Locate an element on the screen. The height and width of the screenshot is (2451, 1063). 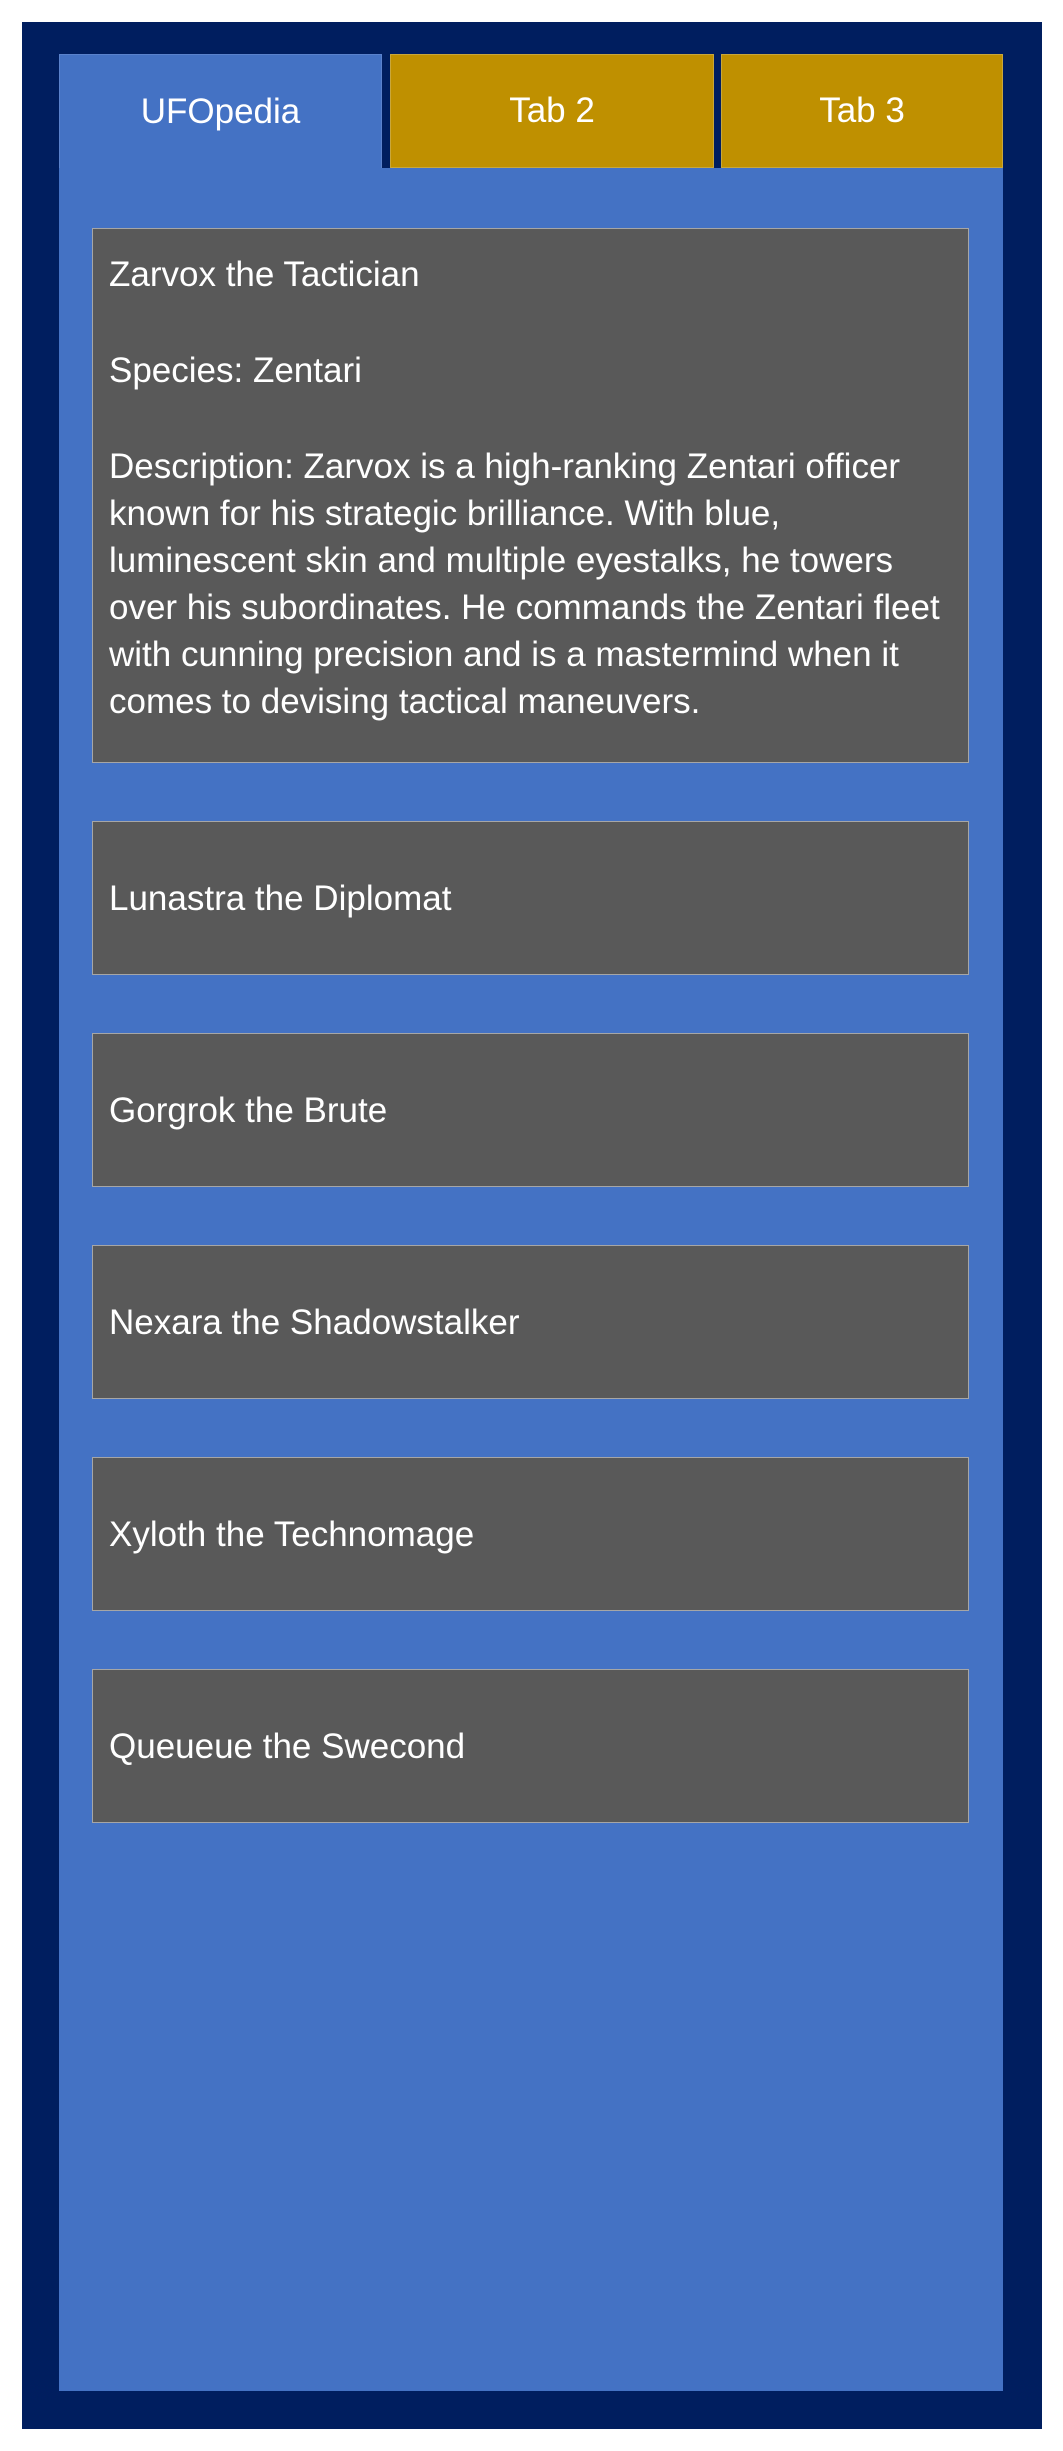
entry-title: Queueue the Swecond is located at coordinates (287, 1746).